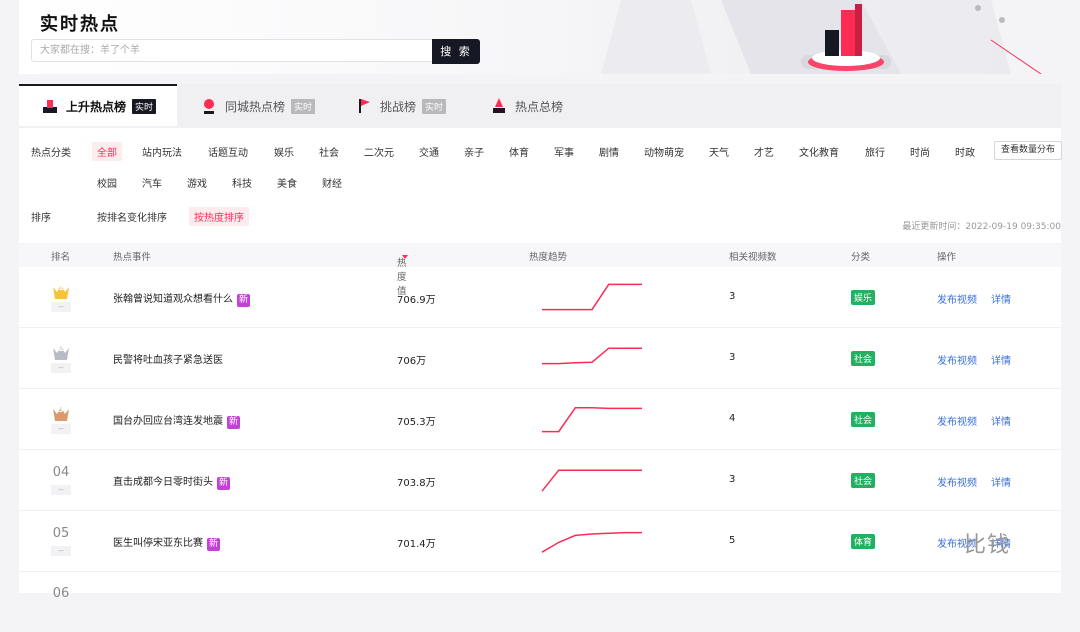  I want to click on event-text: 民警将吐血孩子紧急送医, so click(168, 360).